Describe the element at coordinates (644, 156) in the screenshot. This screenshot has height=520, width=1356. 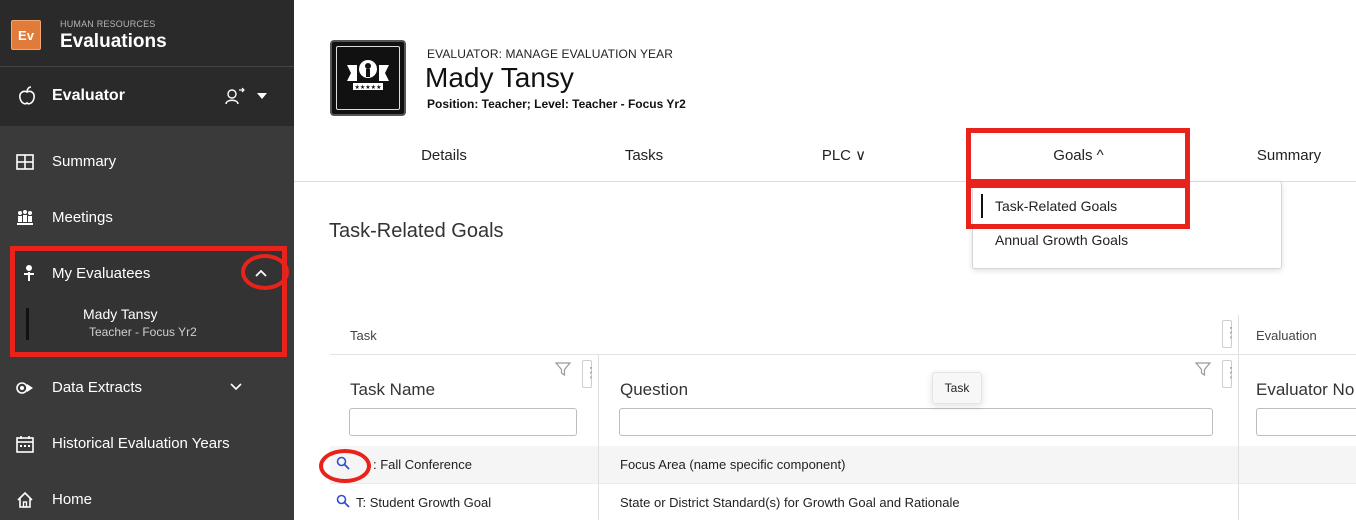
I see `tab-tasks: Tasks` at that location.